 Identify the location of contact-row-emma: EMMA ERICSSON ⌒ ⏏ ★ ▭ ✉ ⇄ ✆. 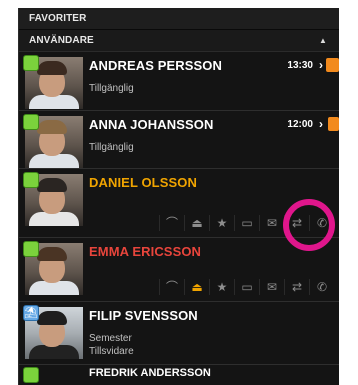
(179, 270).